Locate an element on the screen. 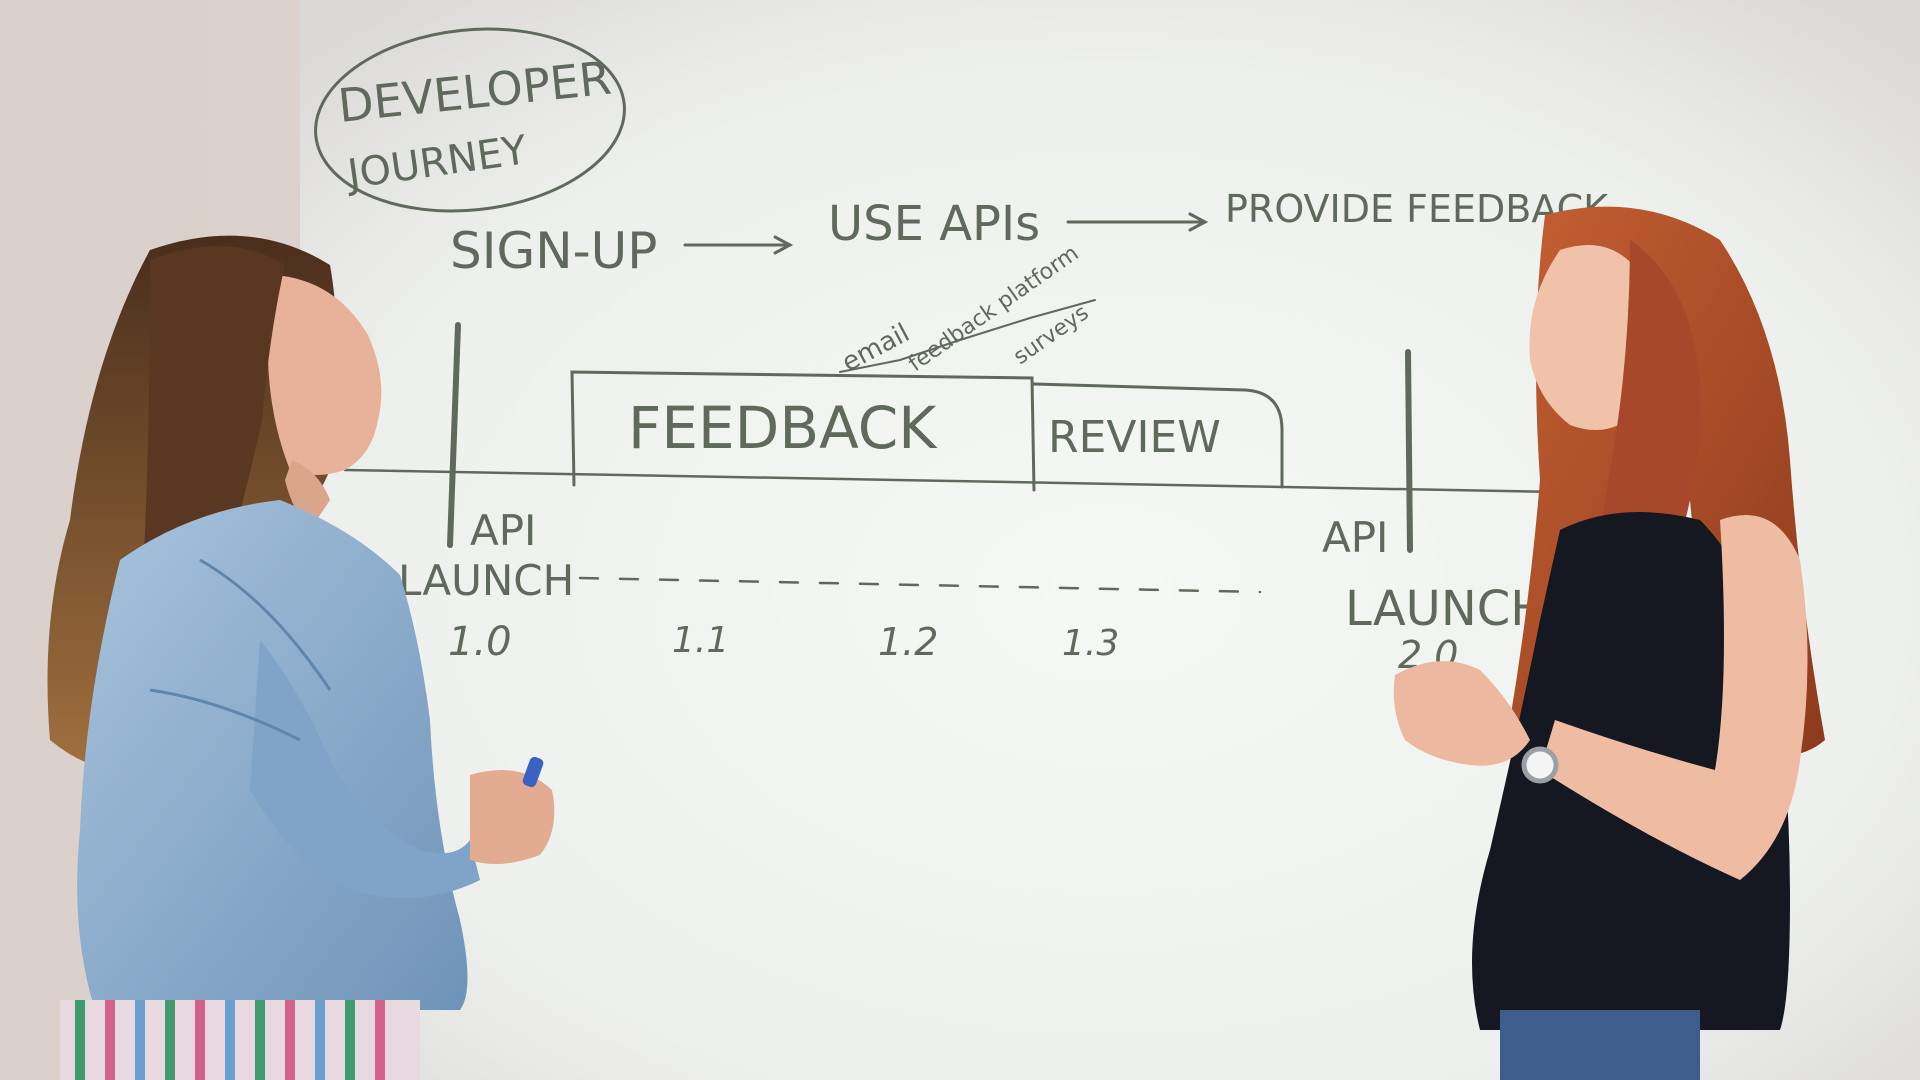 The width and height of the screenshot is (1920, 1080). version-1-1: 1.1 is located at coordinates (700, 640).